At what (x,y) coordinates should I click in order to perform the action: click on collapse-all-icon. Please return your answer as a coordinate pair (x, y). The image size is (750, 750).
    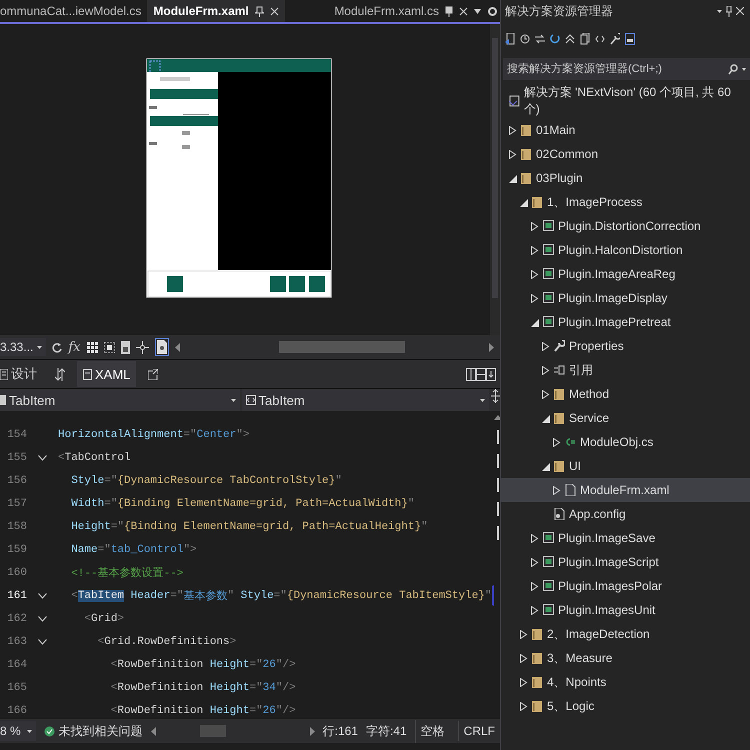
    Looking at the image, I should click on (570, 39).